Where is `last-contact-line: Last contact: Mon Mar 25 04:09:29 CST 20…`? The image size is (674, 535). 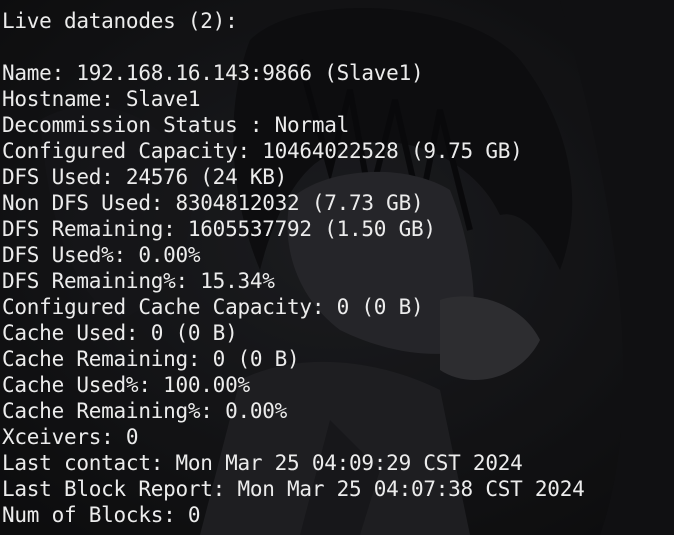 last-contact-line: Last contact: Mon Mar 25 04:09:29 CST 20… is located at coordinates (262, 463).